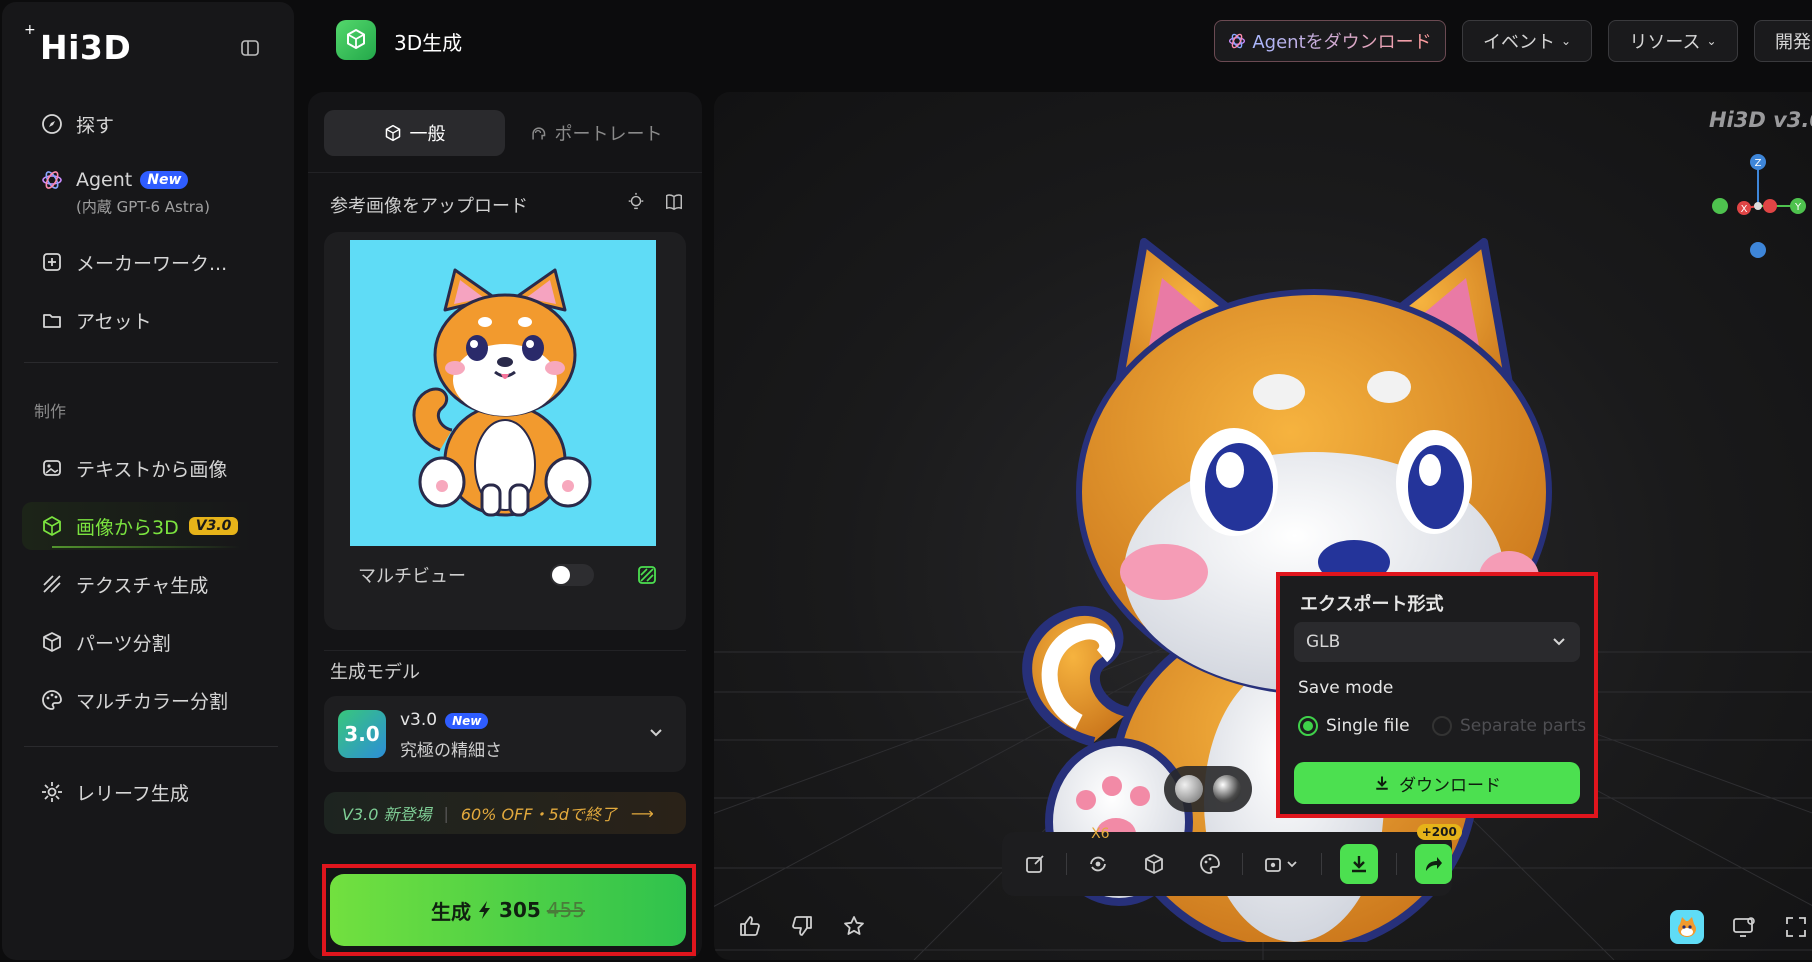 The height and width of the screenshot is (962, 1812). What do you see at coordinates (1154, 864) in the screenshot?
I see `cube-grid-icon` at bounding box center [1154, 864].